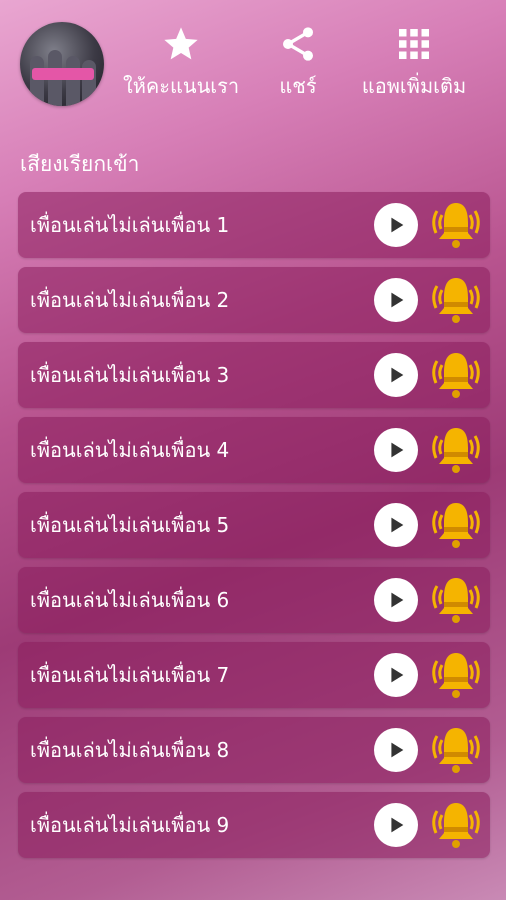  What do you see at coordinates (181, 44) in the screenshot?
I see `star-icon` at bounding box center [181, 44].